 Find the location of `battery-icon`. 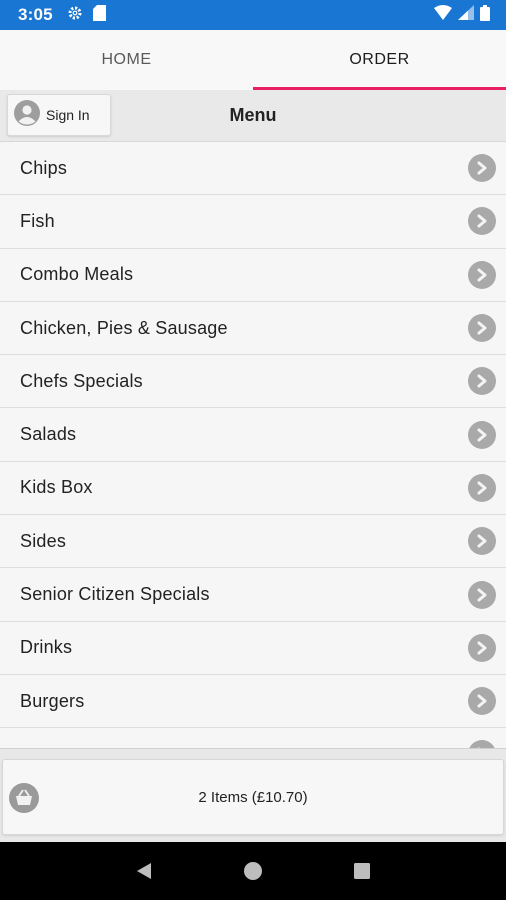

battery-icon is located at coordinates (485, 15).